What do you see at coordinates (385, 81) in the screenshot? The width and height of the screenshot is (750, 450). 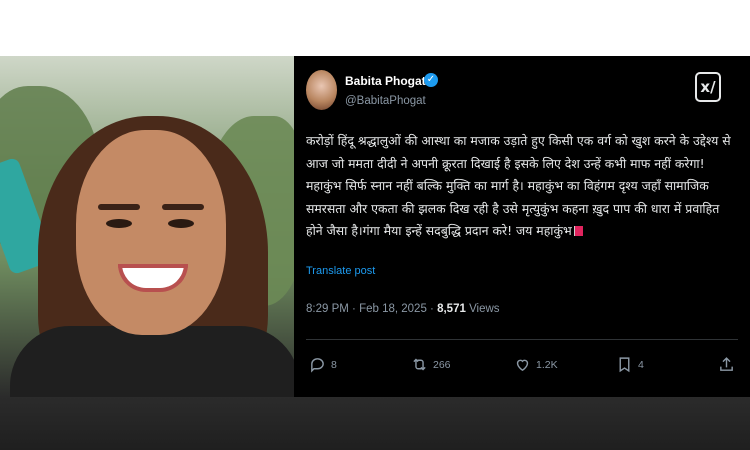 I see `author-name: Babita Phogat` at bounding box center [385, 81].